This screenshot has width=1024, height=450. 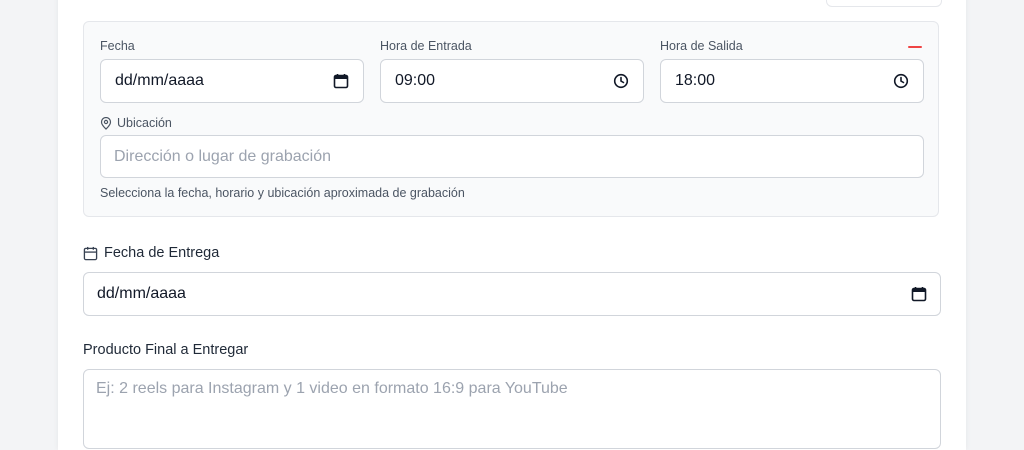 What do you see at coordinates (106, 123) in the screenshot?
I see `map-pin-icon` at bounding box center [106, 123].